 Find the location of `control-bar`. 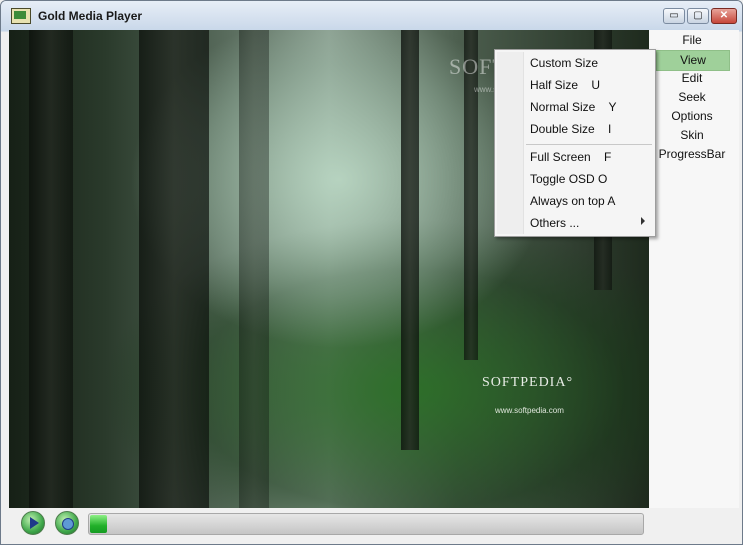

control-bar is located at coordinates (372, 524).